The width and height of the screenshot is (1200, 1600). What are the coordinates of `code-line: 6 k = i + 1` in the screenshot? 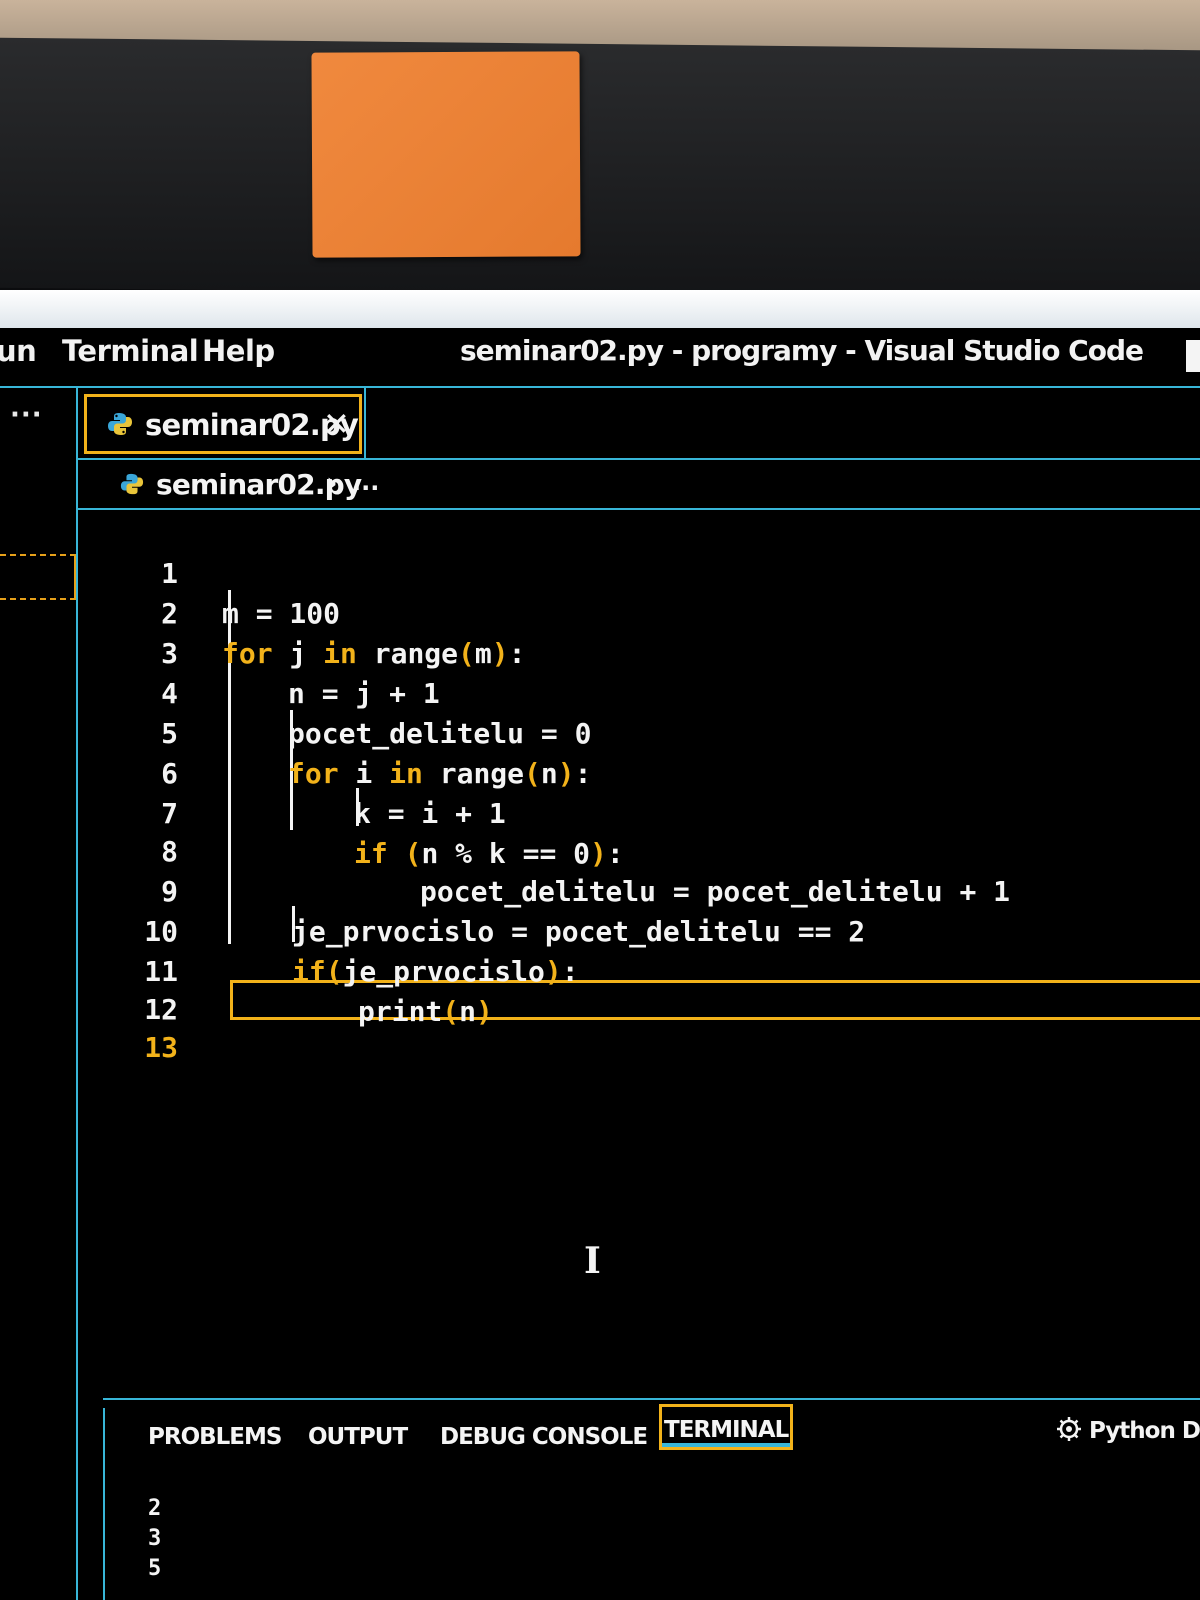 It's located at (639, 772).